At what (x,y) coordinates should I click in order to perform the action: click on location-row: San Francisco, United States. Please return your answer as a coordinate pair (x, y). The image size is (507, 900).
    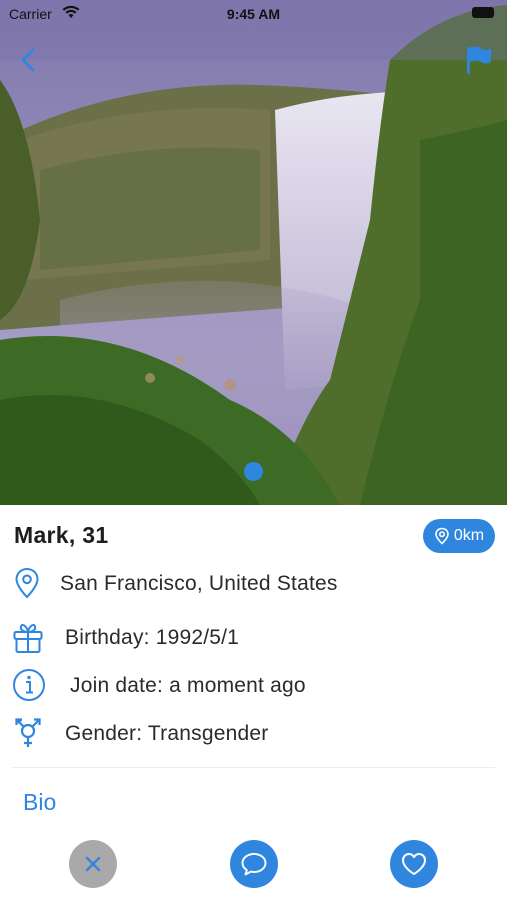
    Looking at the image, I should click on (253, 584).